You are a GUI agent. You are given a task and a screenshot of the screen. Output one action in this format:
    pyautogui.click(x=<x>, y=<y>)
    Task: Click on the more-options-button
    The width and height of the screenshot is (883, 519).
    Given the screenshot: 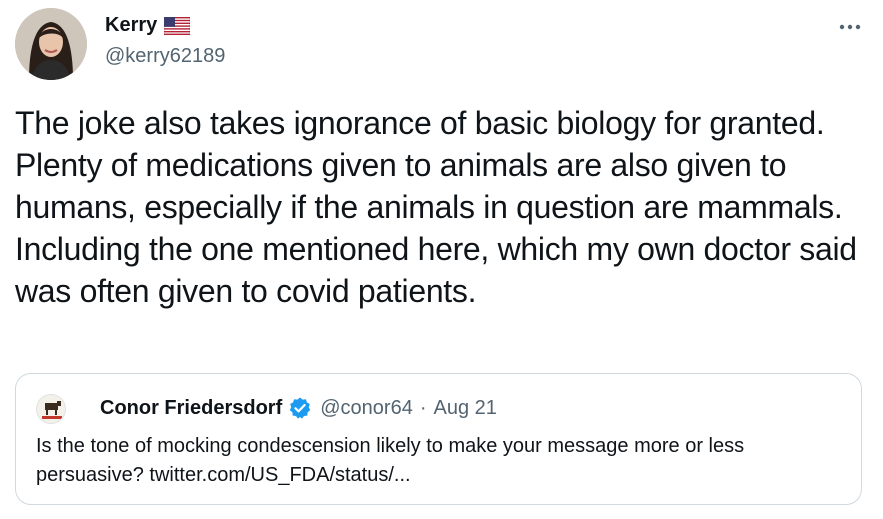 What is the action you would take?
    pyautogui.click(x=850, y=27)
    